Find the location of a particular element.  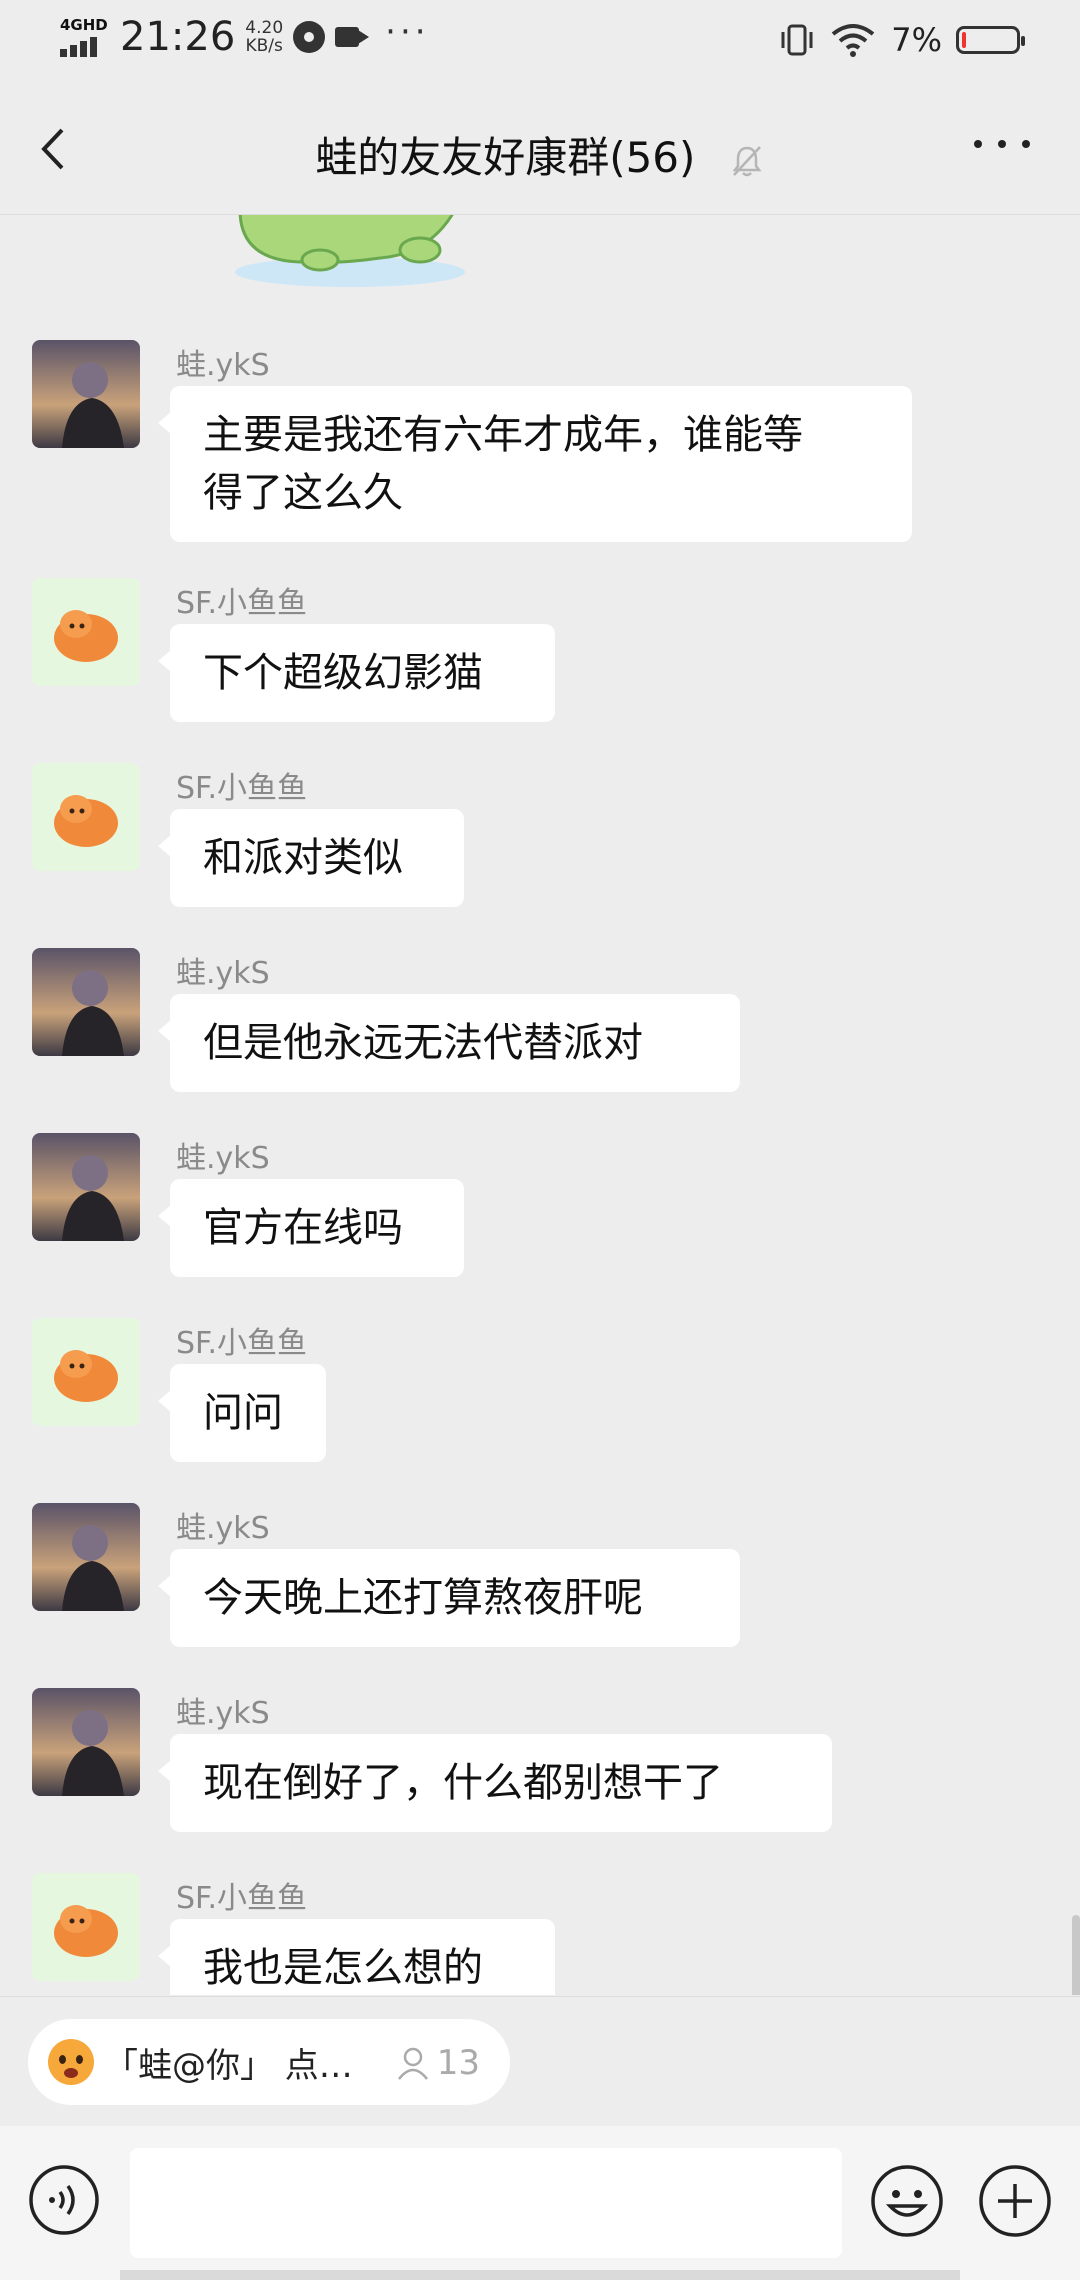

message-bubble: 我也是怎么想的 is located at coordinates (356, 1957).